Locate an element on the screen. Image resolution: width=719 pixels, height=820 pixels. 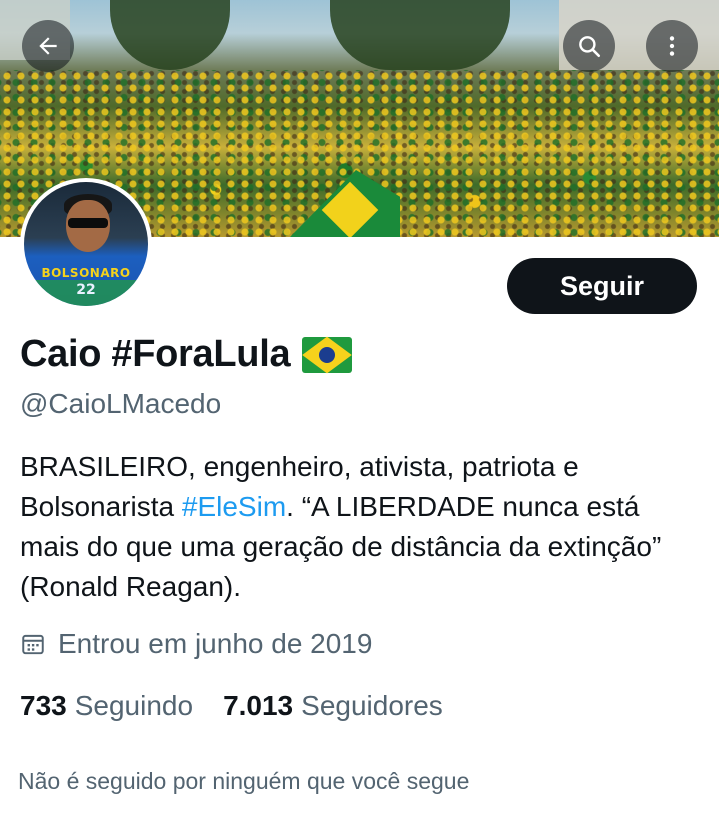
brazil-flag-icon is located at coordinates (327, 354).